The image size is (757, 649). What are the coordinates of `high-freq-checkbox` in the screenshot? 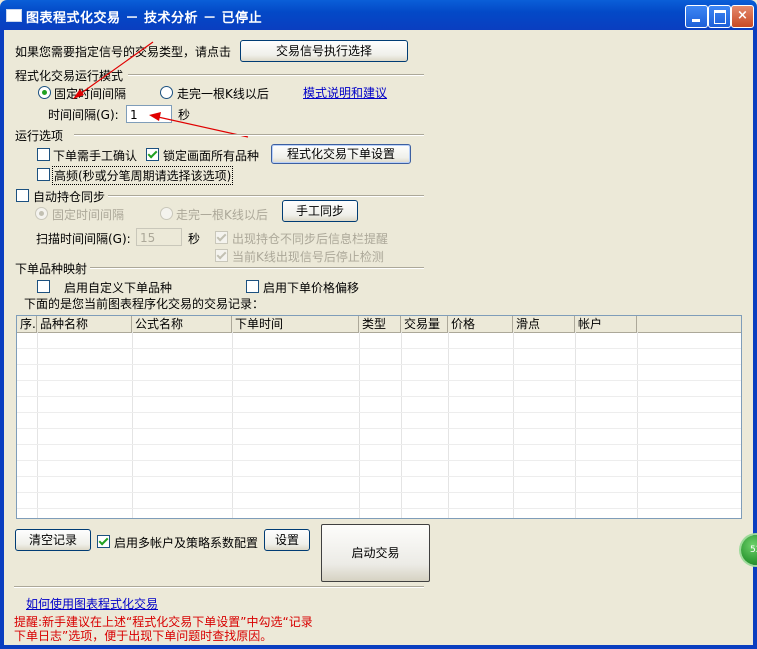 It's located at (43, 174).